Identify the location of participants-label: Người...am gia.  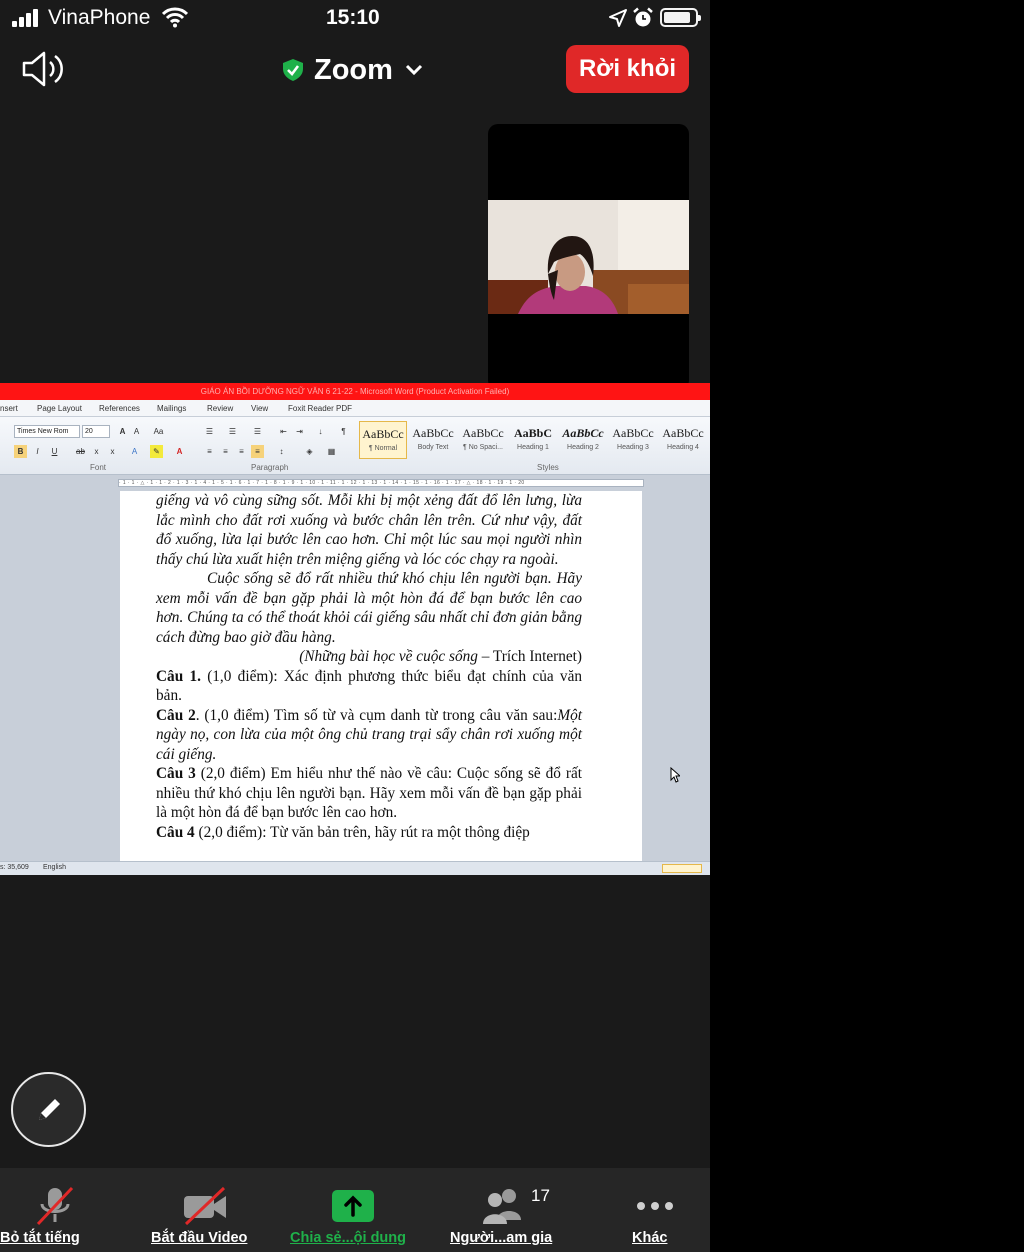
(501, 1238).